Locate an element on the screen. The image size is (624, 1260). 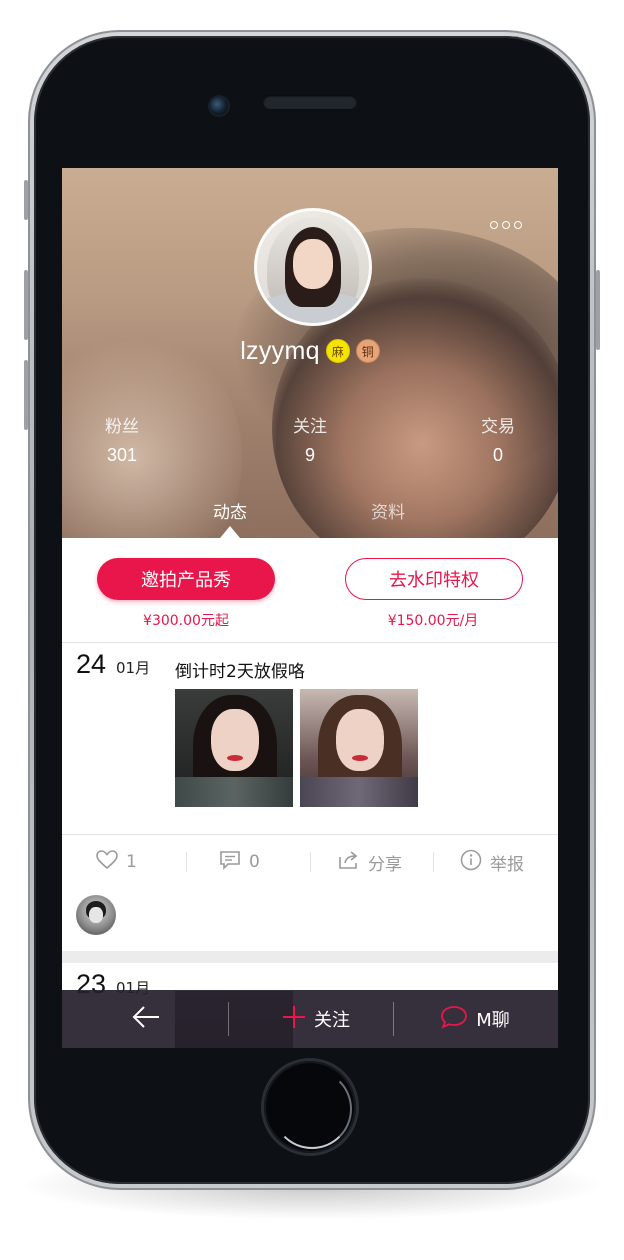
commenter-avatar is located at coordinates (96, 915).